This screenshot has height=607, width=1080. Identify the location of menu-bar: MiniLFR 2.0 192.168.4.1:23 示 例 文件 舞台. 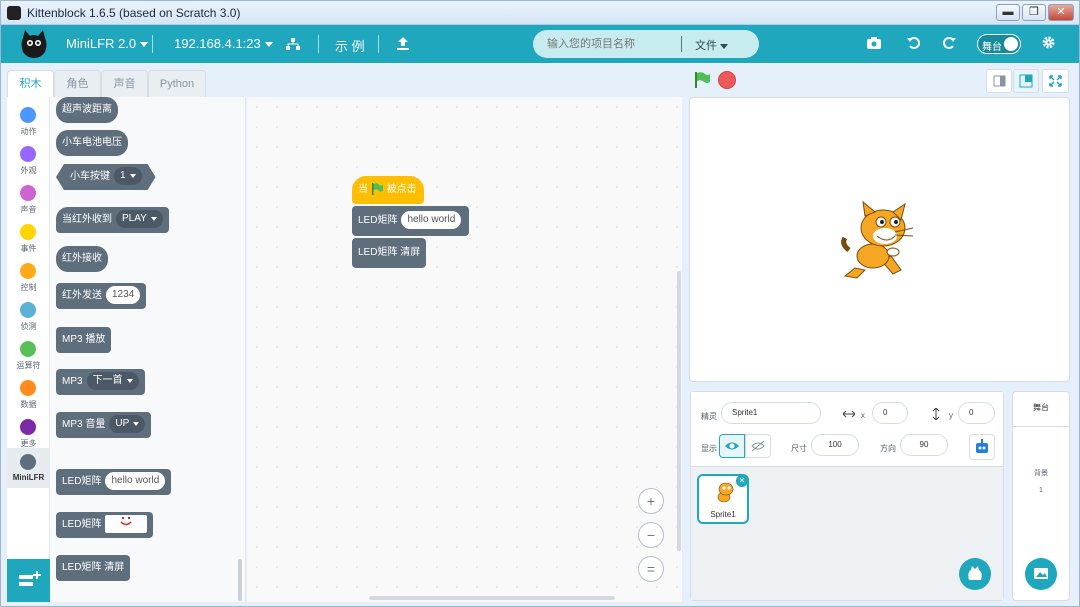
(540, 44).